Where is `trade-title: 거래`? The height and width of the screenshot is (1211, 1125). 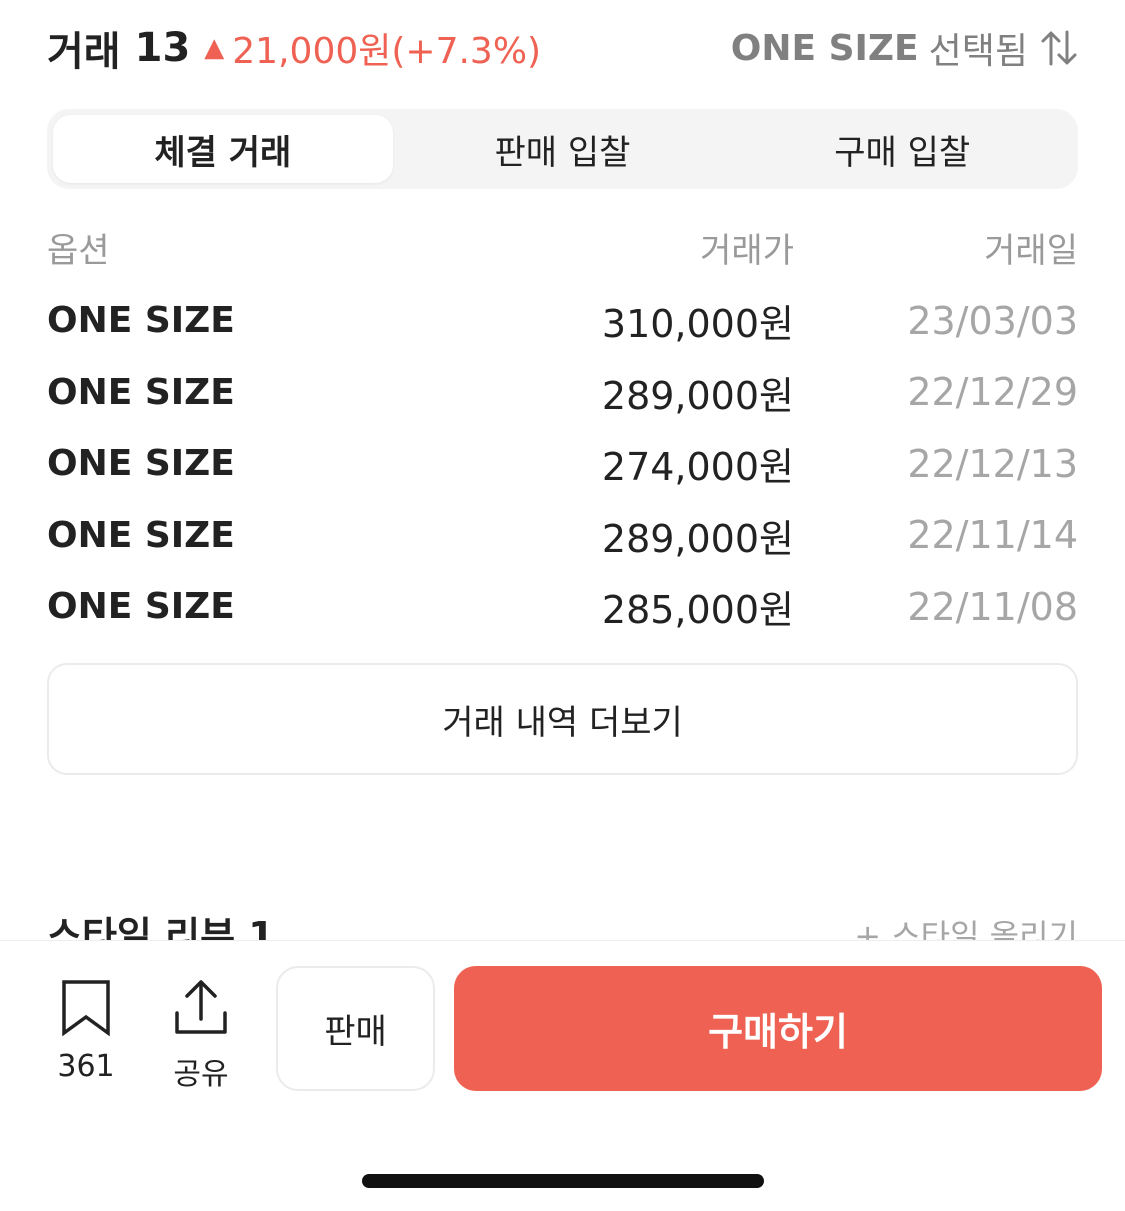 trade-title: 거래 is located at coordinates (84, 52).